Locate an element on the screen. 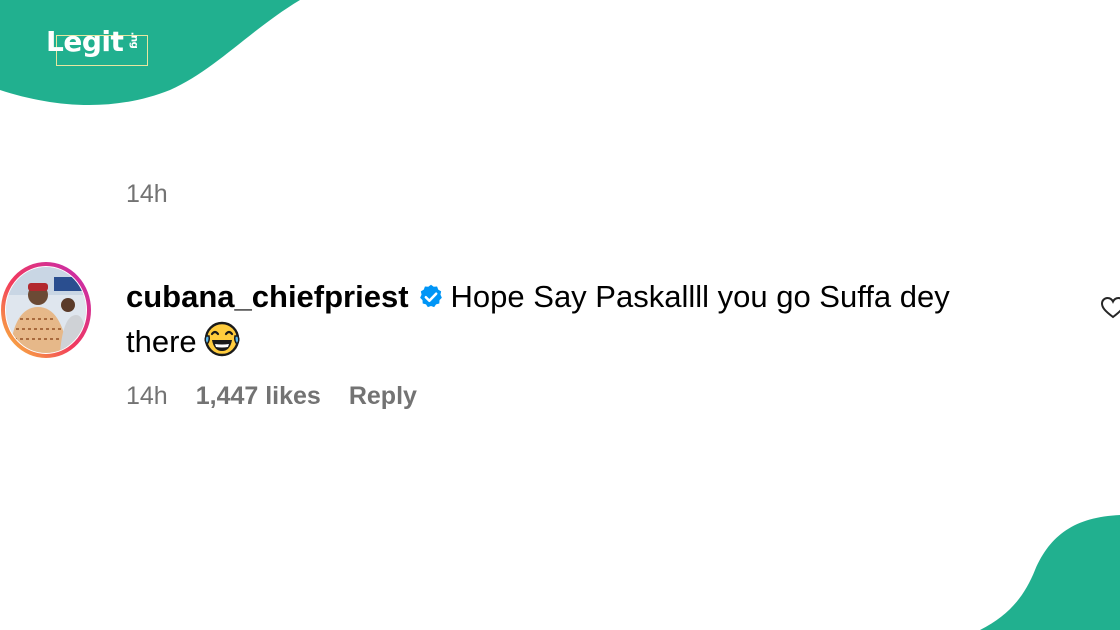 This screenshot has height=630, width=1120. comment-text-line1: Hope Say Paskallll you go Suffa dey is located at coordinates (700, 296).